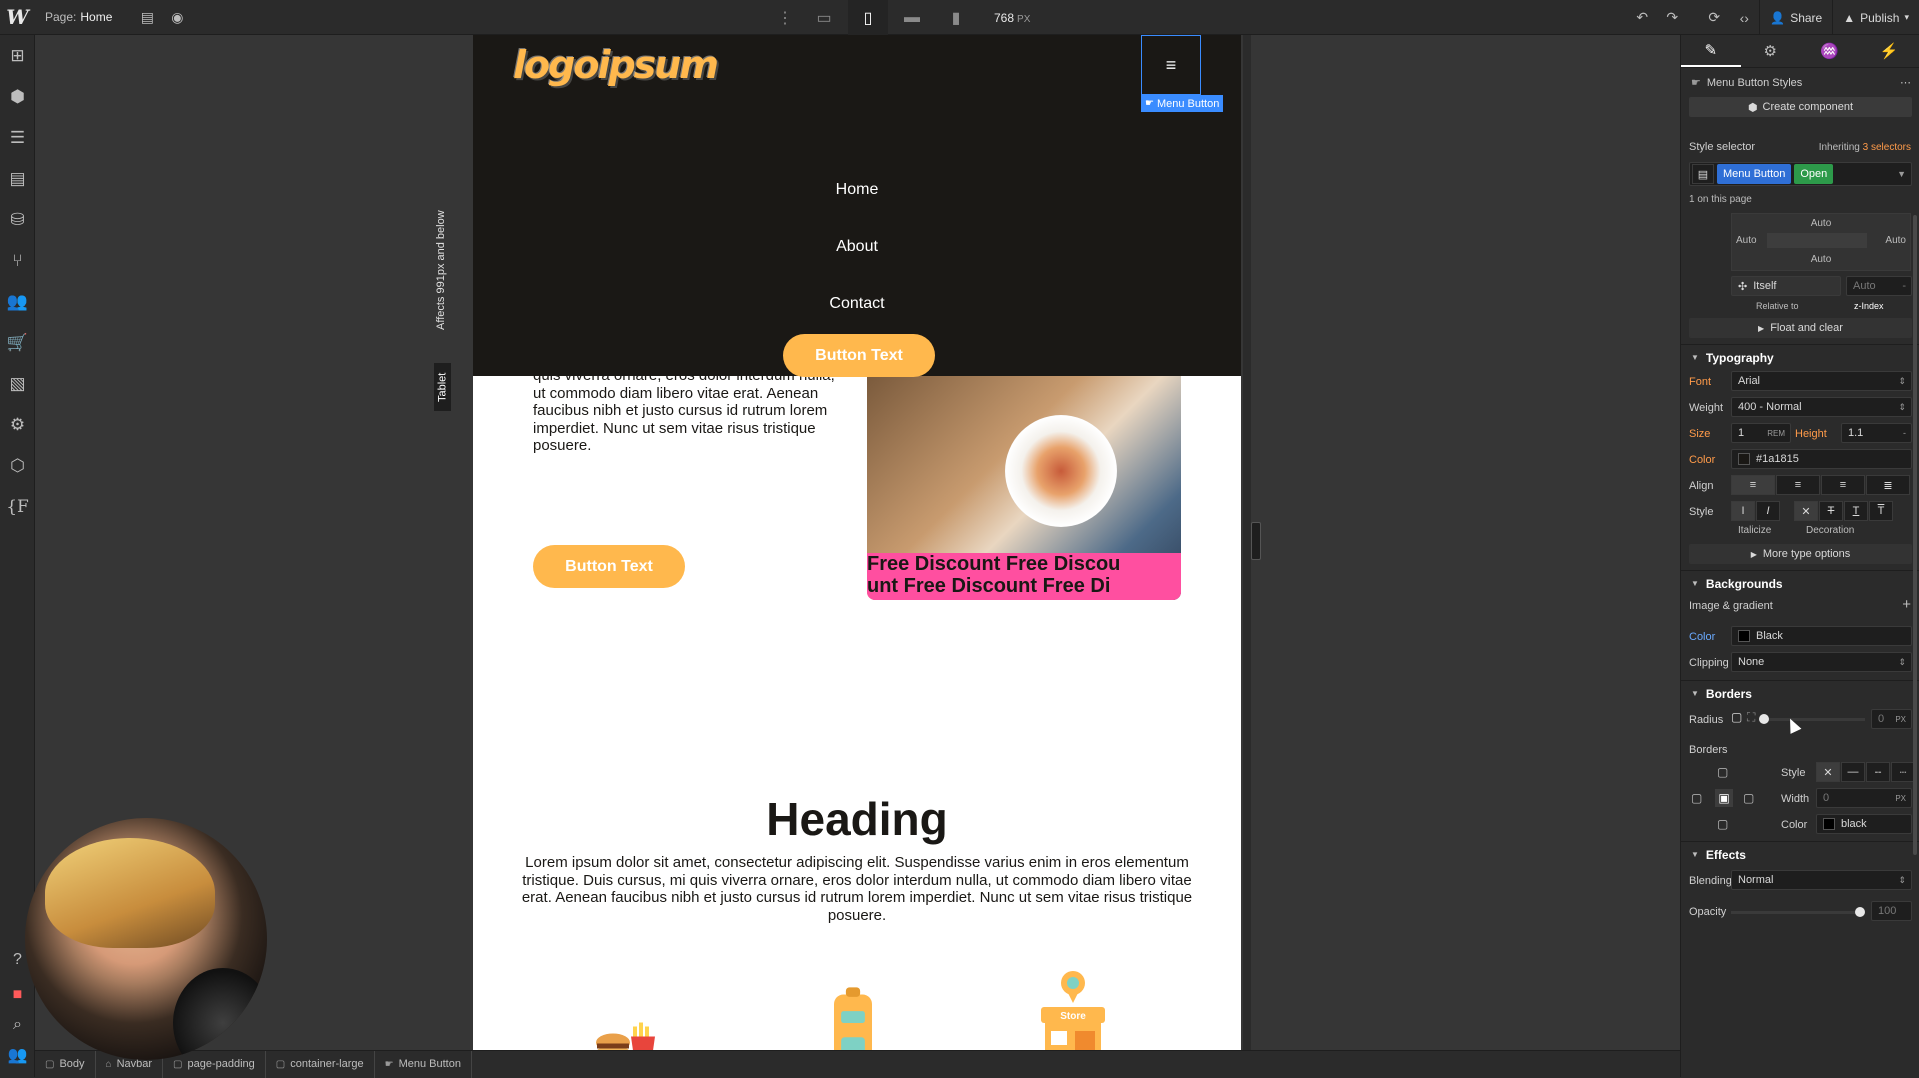 Image resolution: width=1919 pixels, height=1078 pixels. I want to click on underline-icon: T, so click(1856, 511).